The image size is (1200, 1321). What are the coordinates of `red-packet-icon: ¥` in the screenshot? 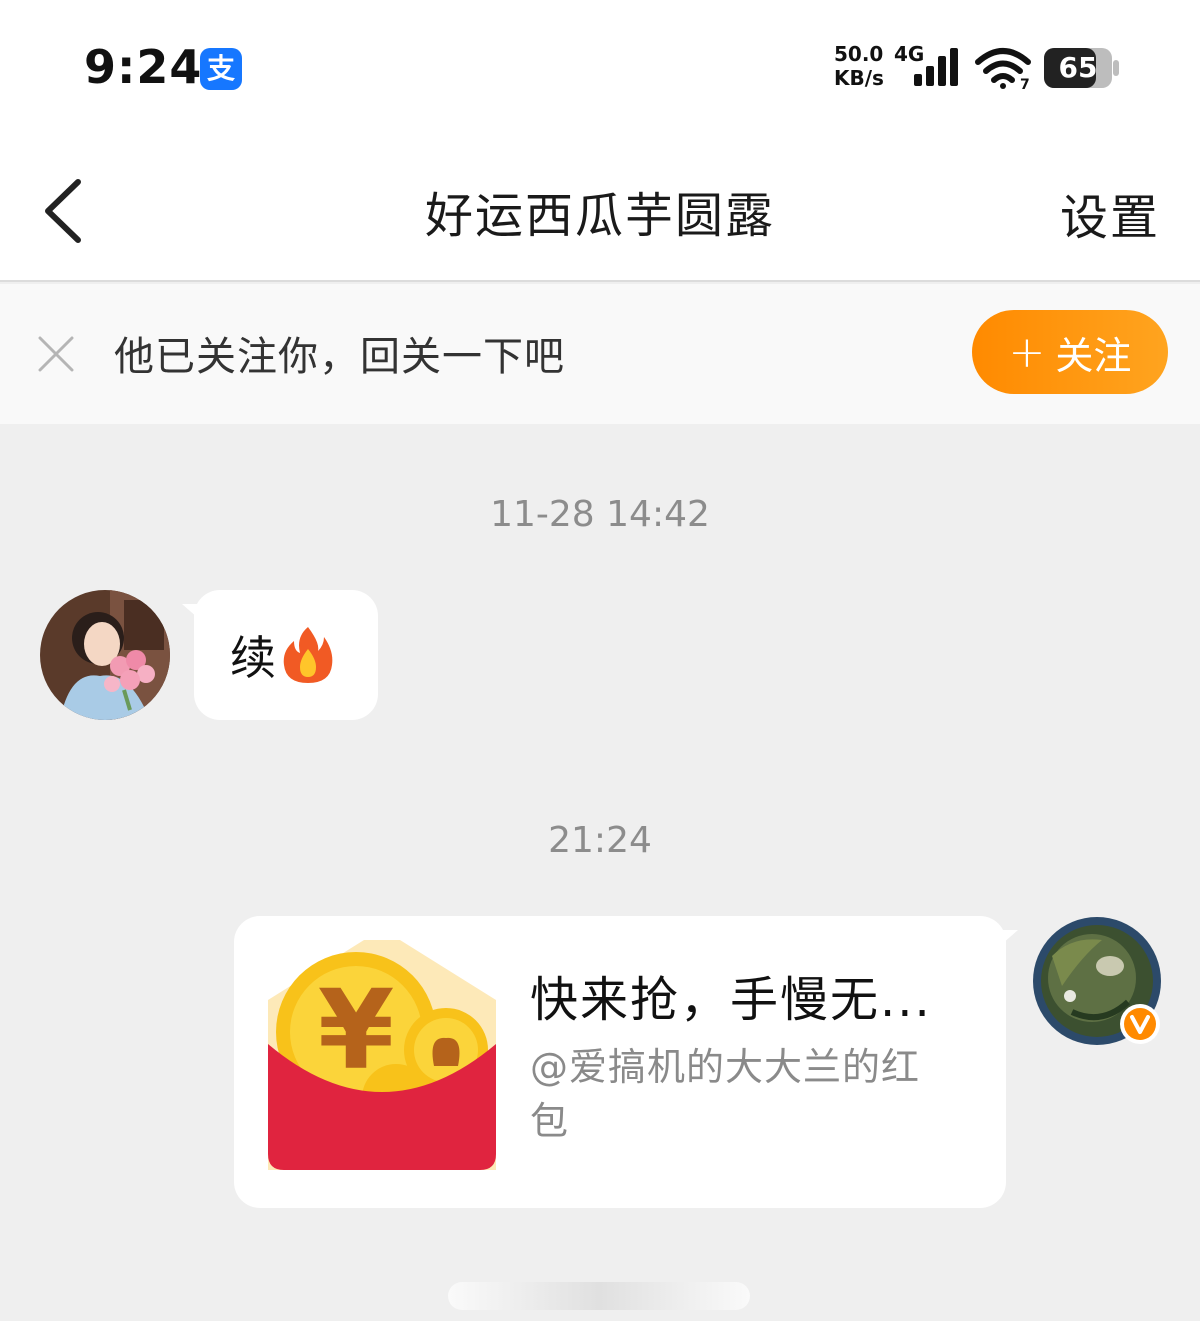 It's located at (382, 1055).